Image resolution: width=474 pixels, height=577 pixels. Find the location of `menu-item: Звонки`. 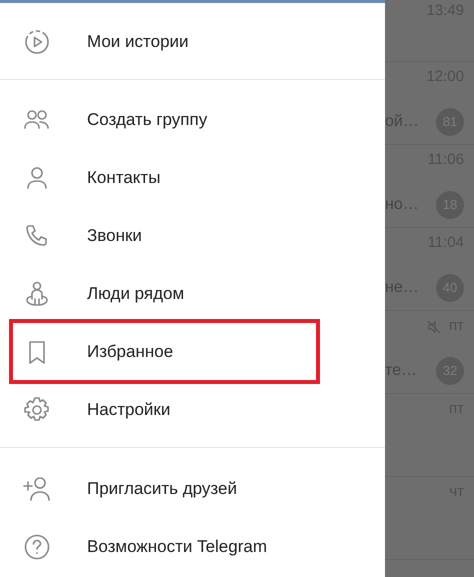

menu-item: Звонки is located at coordinates (192, 236).